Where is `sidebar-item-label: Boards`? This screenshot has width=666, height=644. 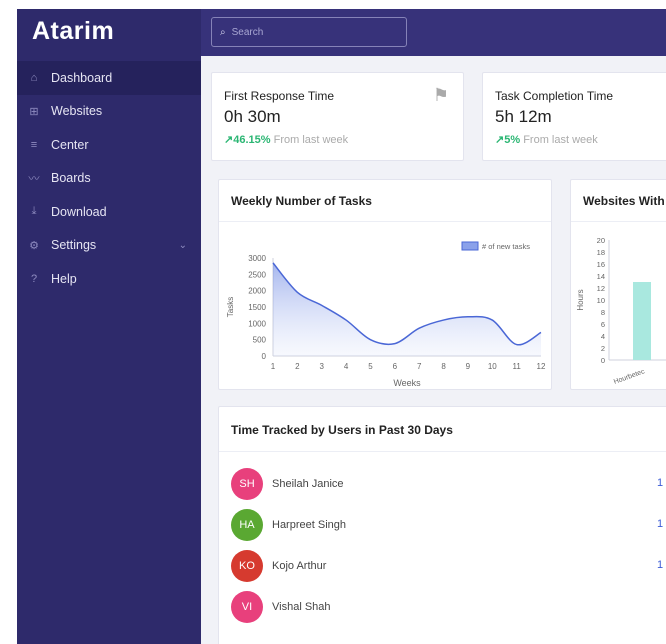 sidebar-item-label: Boards is located at coordinates (71, 178).